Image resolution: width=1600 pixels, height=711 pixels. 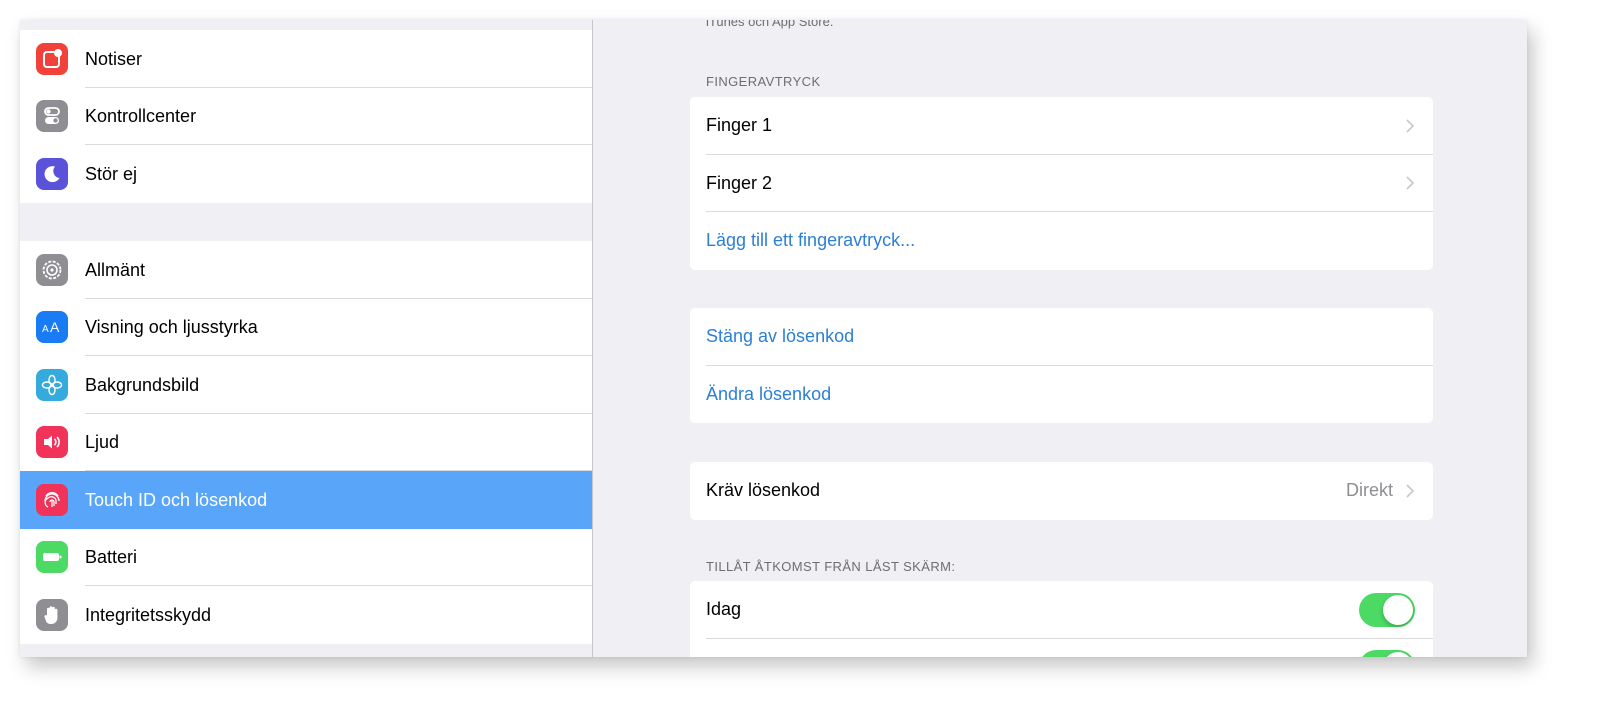 What do you see at coordinates (724, 609) in the screenshot?
I see `today-label: Idag` at bounding box center [724, 609].